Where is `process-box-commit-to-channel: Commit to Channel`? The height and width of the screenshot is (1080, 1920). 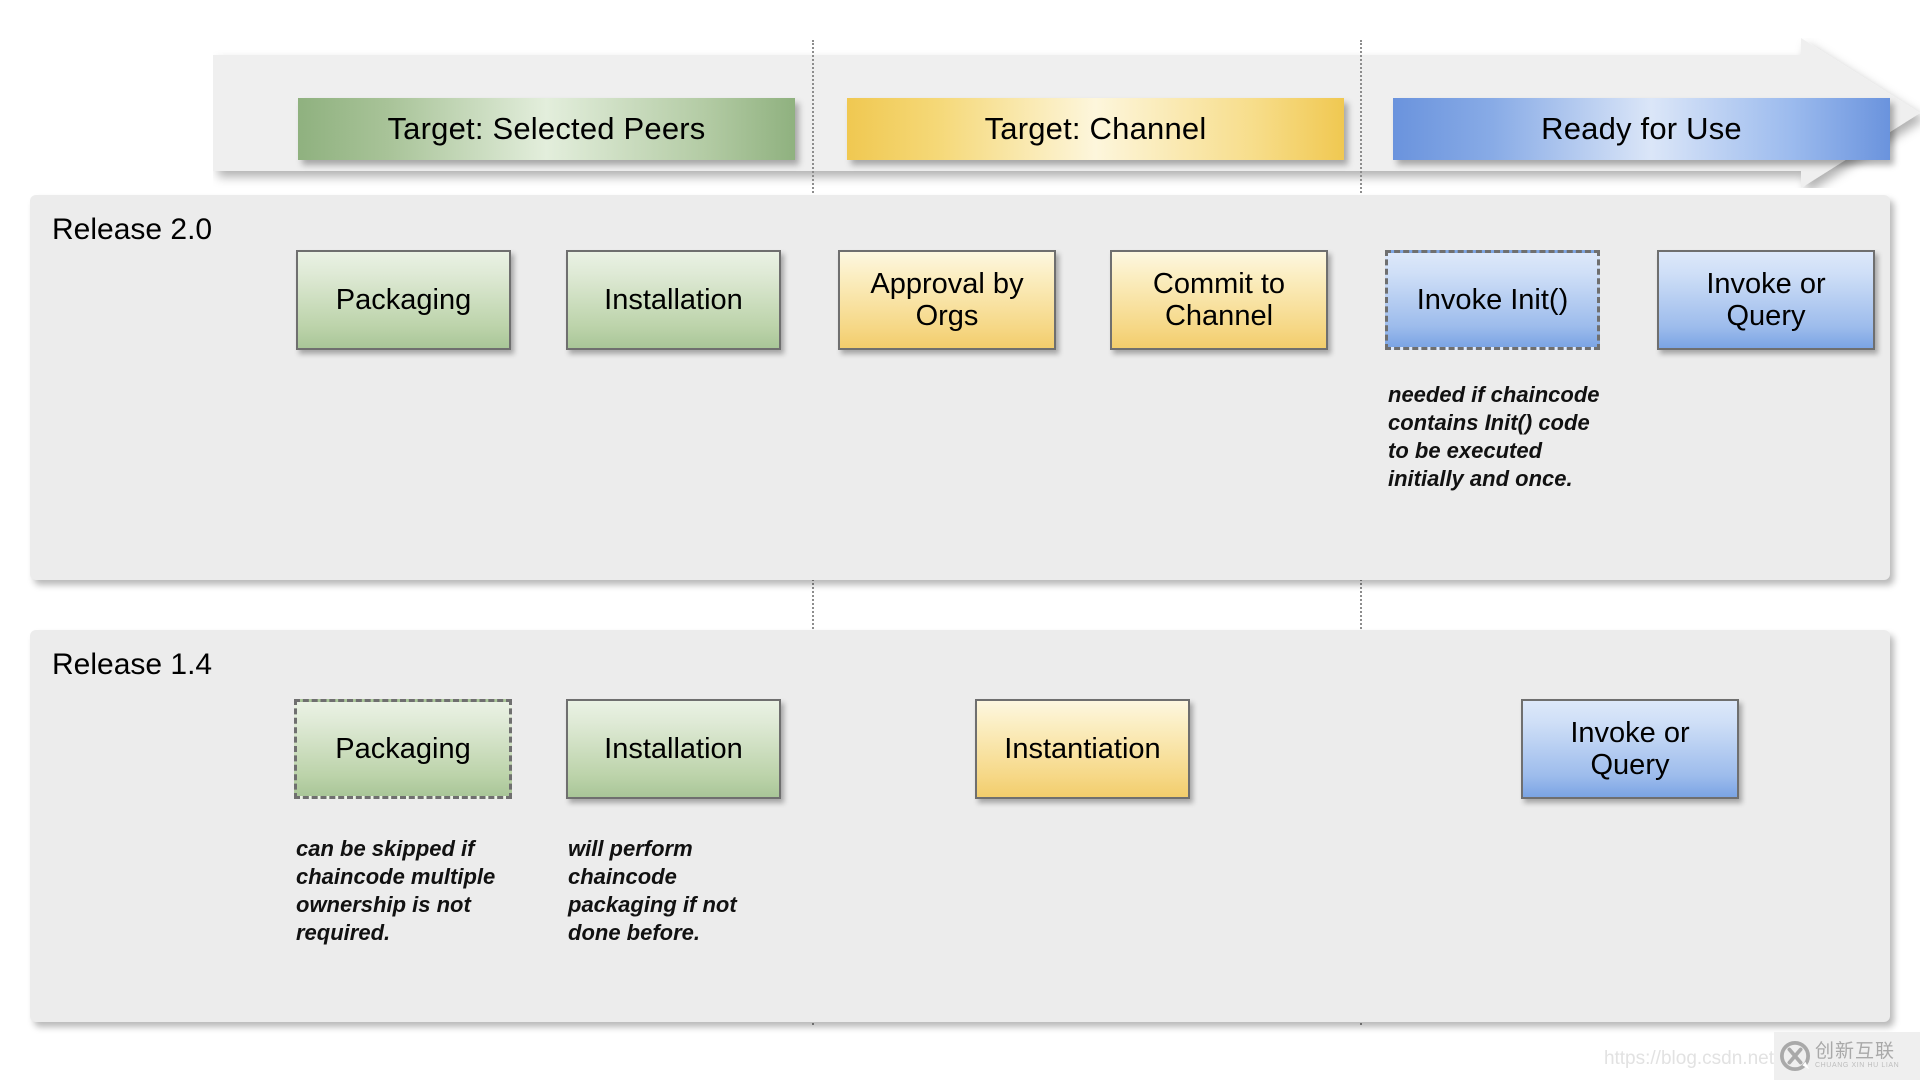 process-box-commit-to-channel: Commit to Channel is located at coordinates (1219, 300).